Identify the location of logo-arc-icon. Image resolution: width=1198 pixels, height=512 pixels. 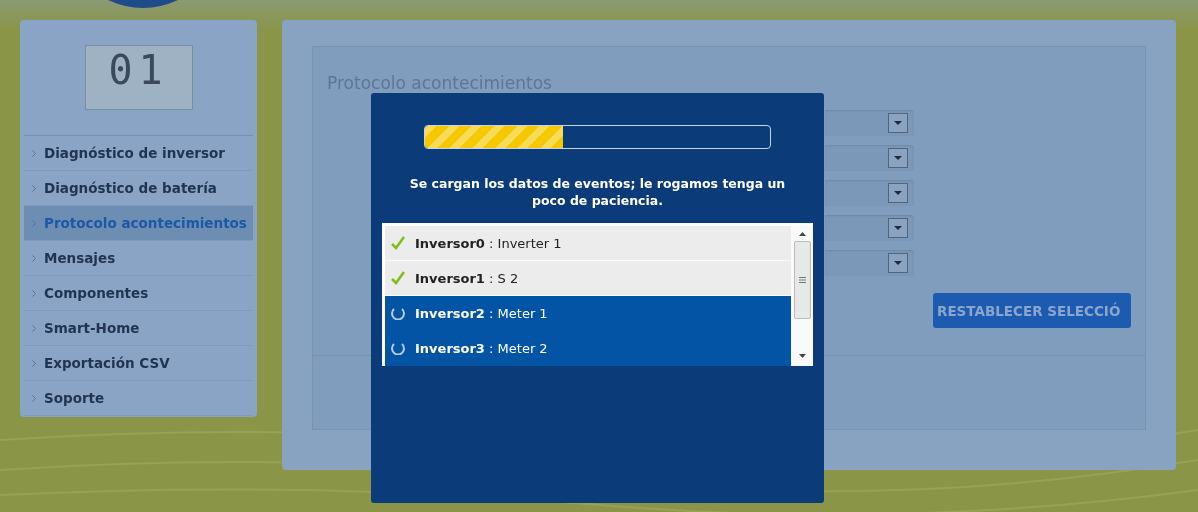
(143, 5).